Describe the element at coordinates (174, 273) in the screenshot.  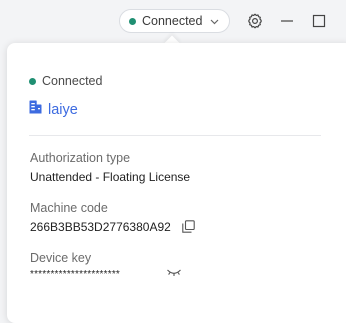
I see `eye-closed-icon` at that location.